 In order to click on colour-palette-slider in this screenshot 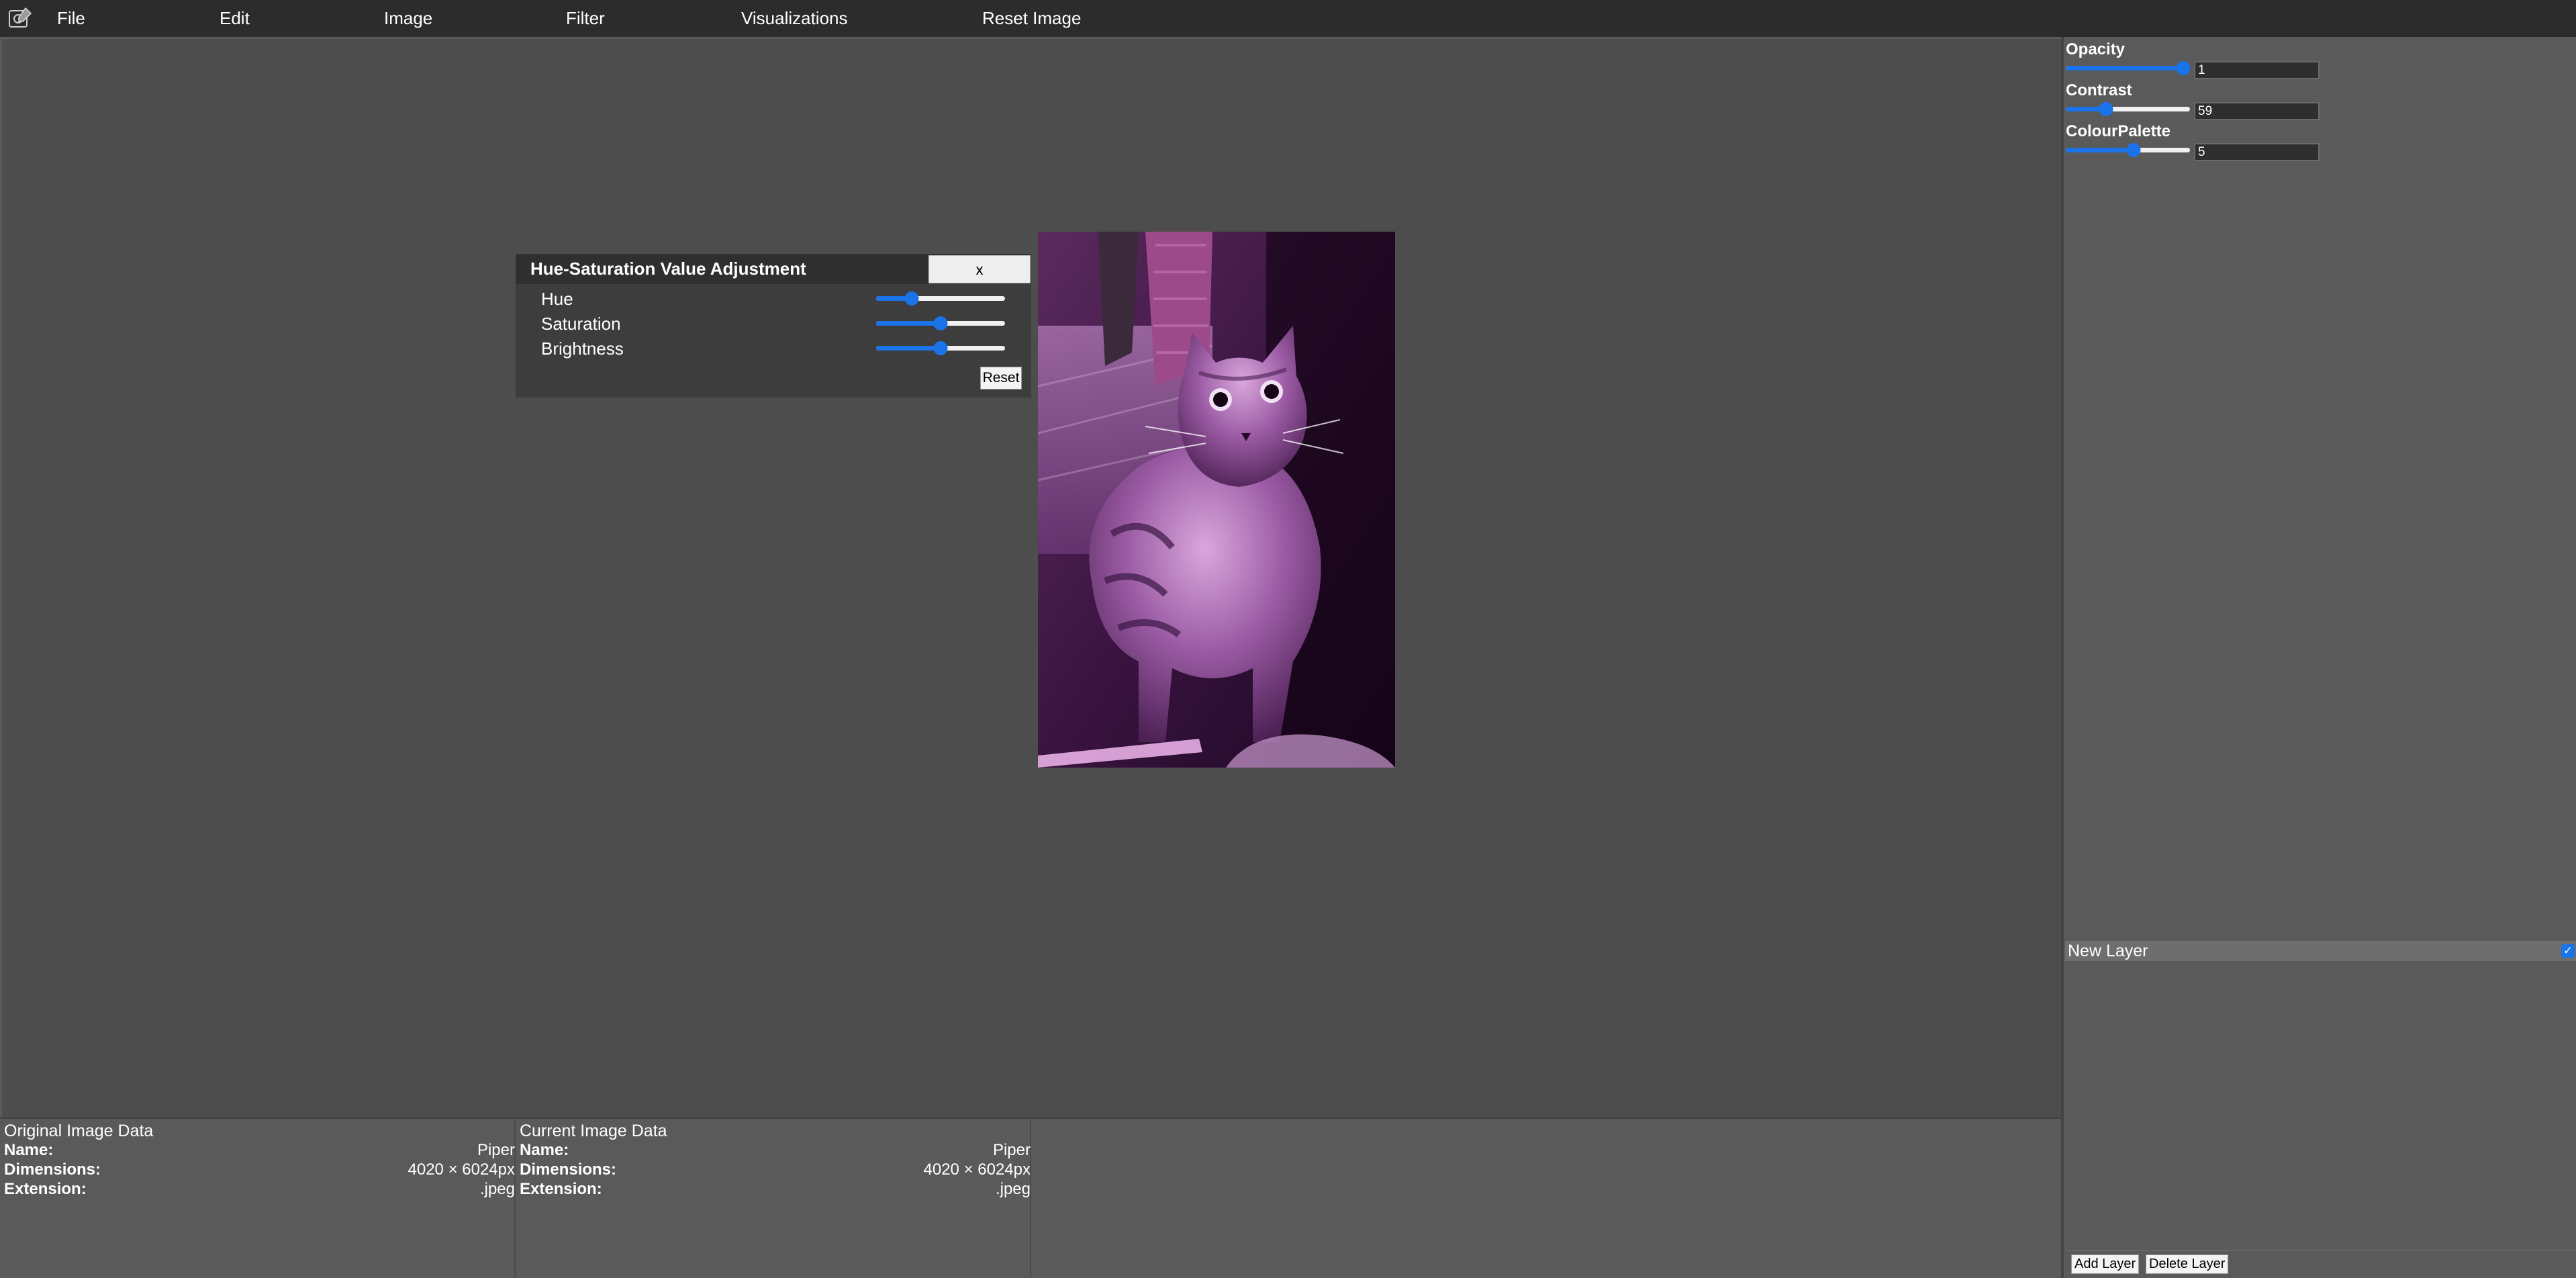, I will do `click(2128, 150)`.